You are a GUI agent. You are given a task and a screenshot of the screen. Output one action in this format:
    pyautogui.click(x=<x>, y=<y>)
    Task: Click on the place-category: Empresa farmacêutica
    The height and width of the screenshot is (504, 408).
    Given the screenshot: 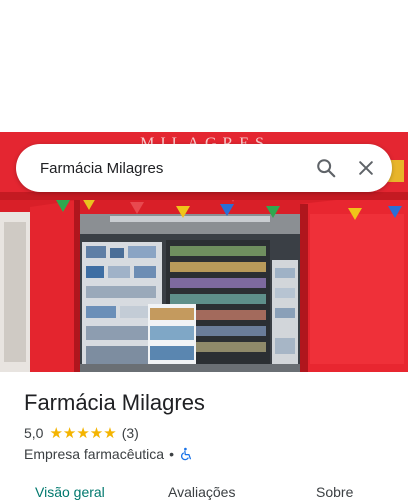 What is the action you would take?
    pyautogui.click(x=94, y=454)
    